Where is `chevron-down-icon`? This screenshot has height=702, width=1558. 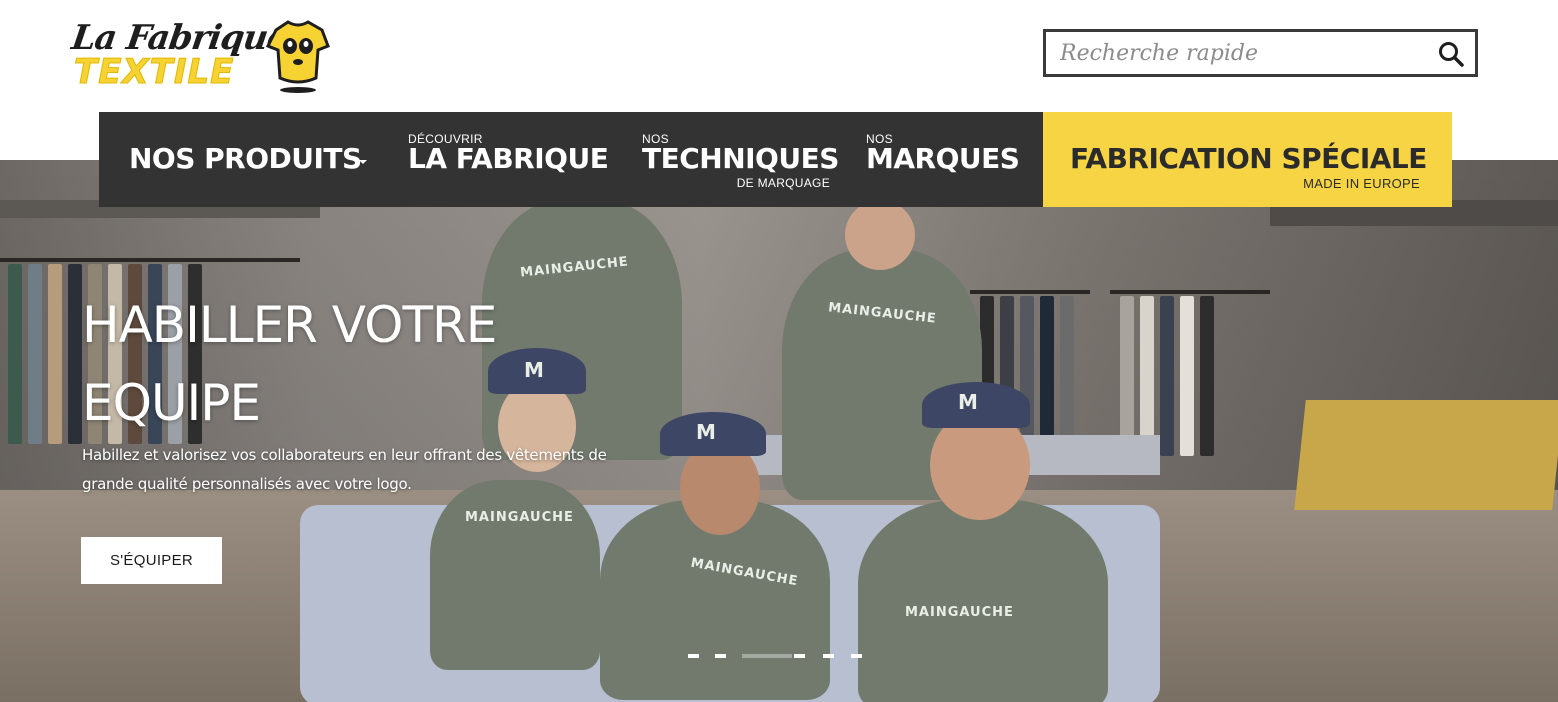 chevron-down-icon is located at coordinates (363, 162).